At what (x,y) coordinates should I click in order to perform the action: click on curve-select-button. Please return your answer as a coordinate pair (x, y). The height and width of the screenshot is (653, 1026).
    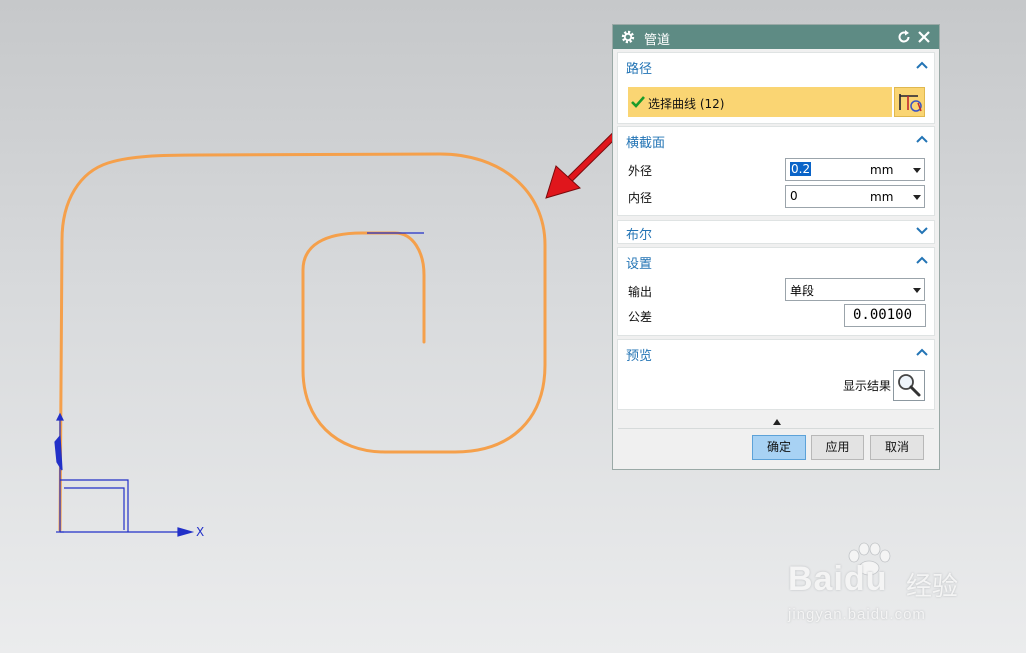
    Looking at the image, I should click on (909, 102).